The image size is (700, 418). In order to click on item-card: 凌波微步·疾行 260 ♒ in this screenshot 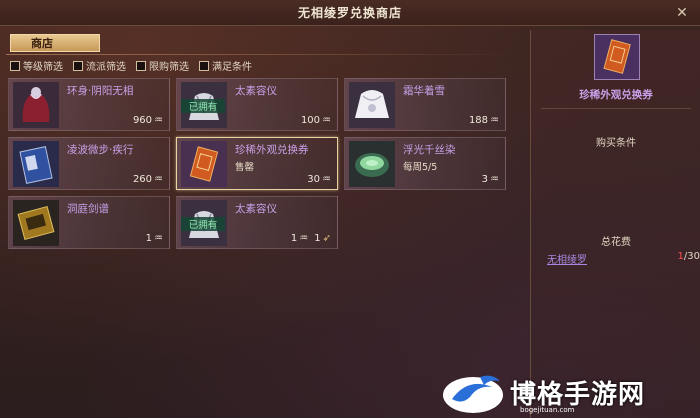, I will do `click(89, 163)`.